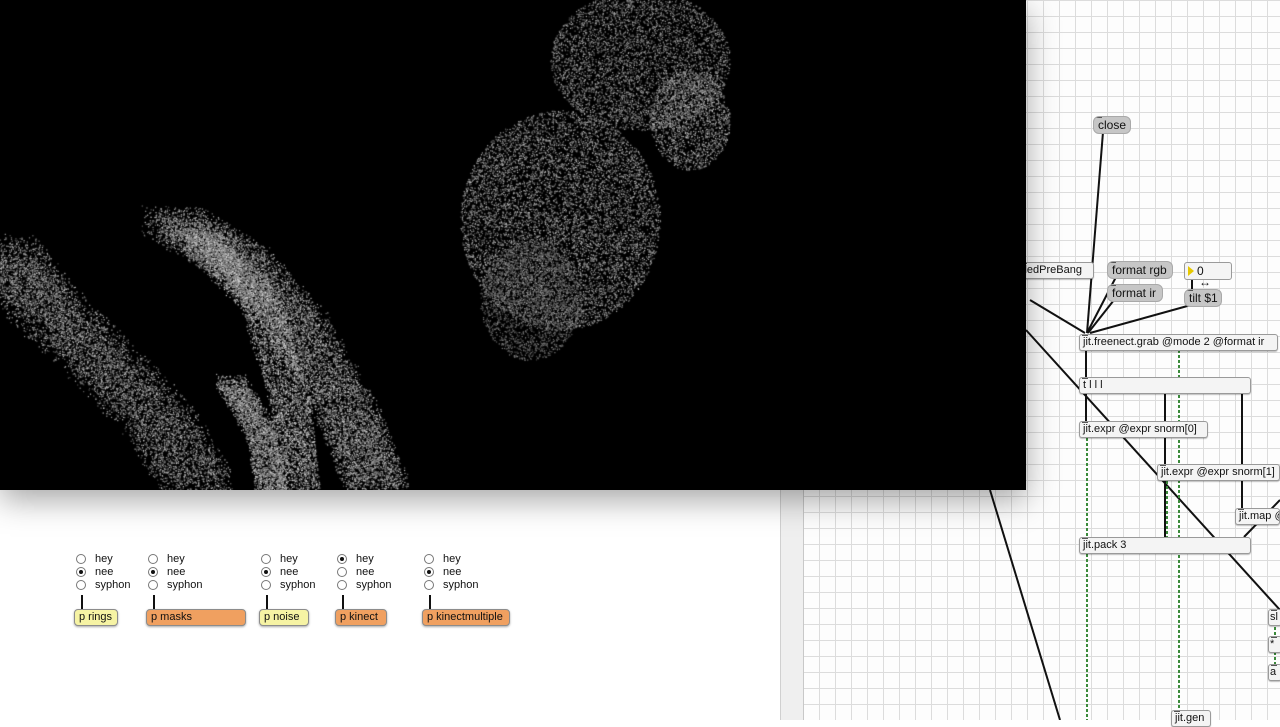  Describe the element at coordinates (1274, 617) in the screenshot. I see `edge-object-a: sl` at that location.